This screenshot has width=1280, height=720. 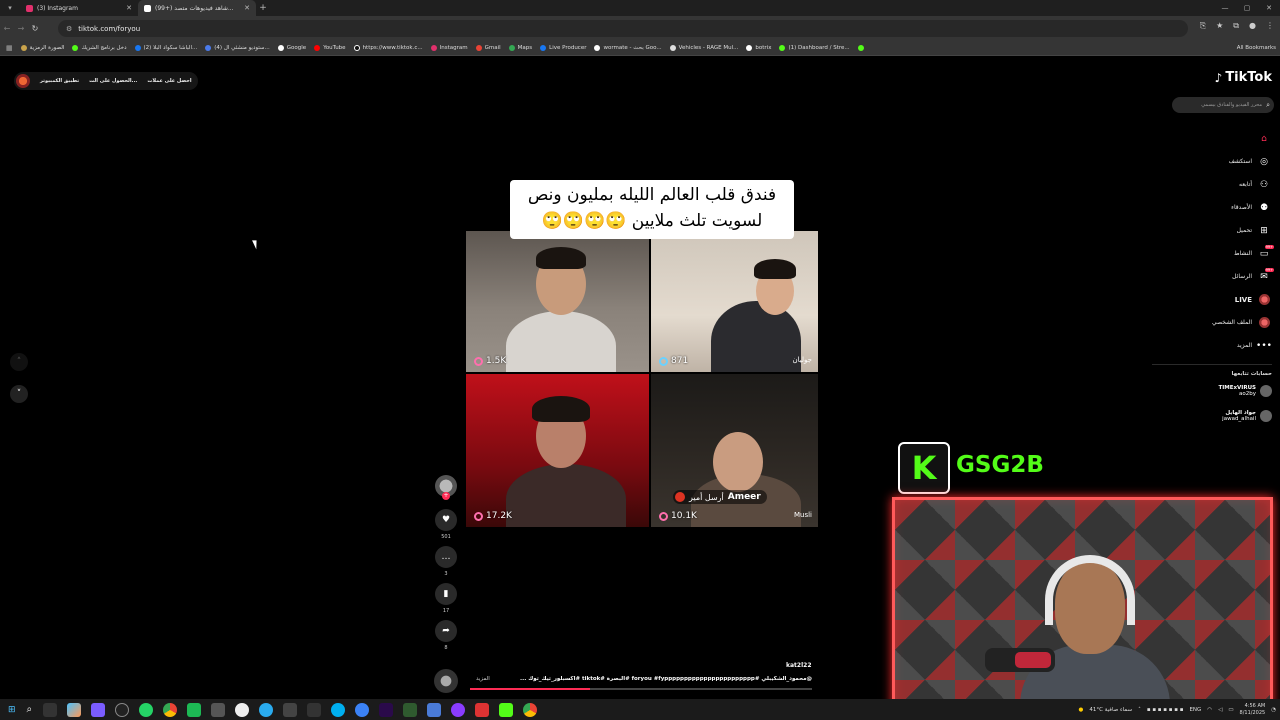 What do you see at coordinates (860, 47) in the screenshot?
I see `bookmark` at bounding box center [860, 47].